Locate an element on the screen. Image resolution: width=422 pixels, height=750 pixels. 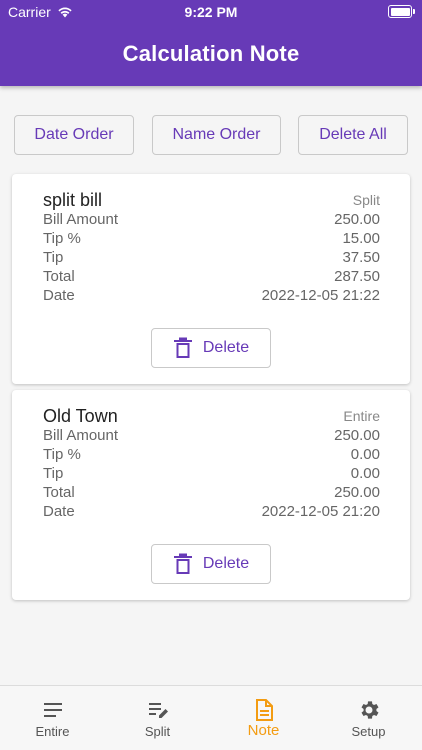
battery-icon is located at coordinates (401, 11).